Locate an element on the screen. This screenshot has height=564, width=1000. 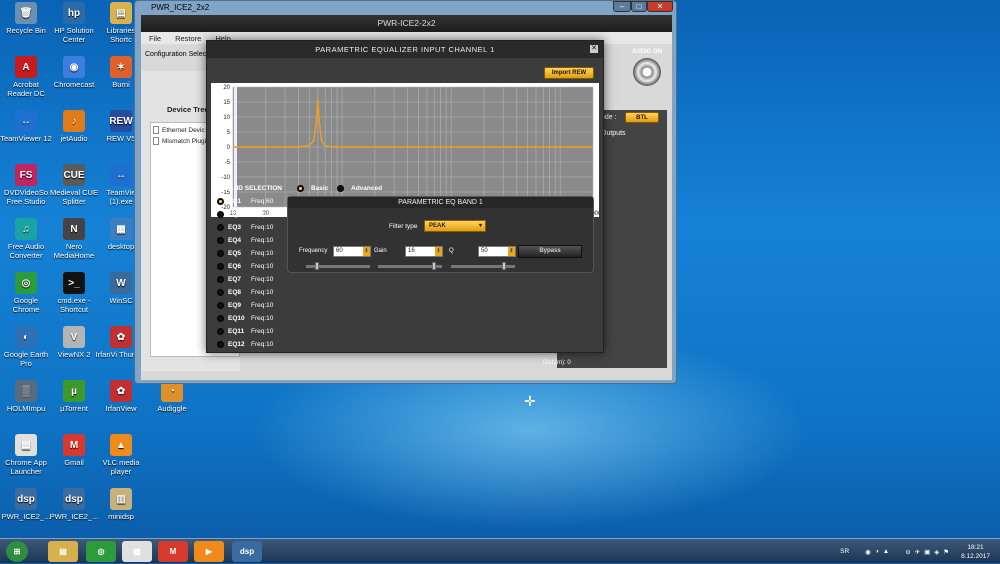
speaker-icon is located at coordinates (647, 72).